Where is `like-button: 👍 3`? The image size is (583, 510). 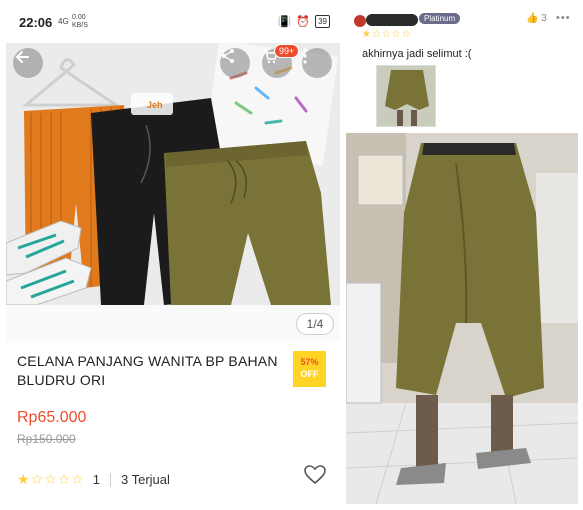
like-button: 👍 3 is located at coordinates (536, 18).